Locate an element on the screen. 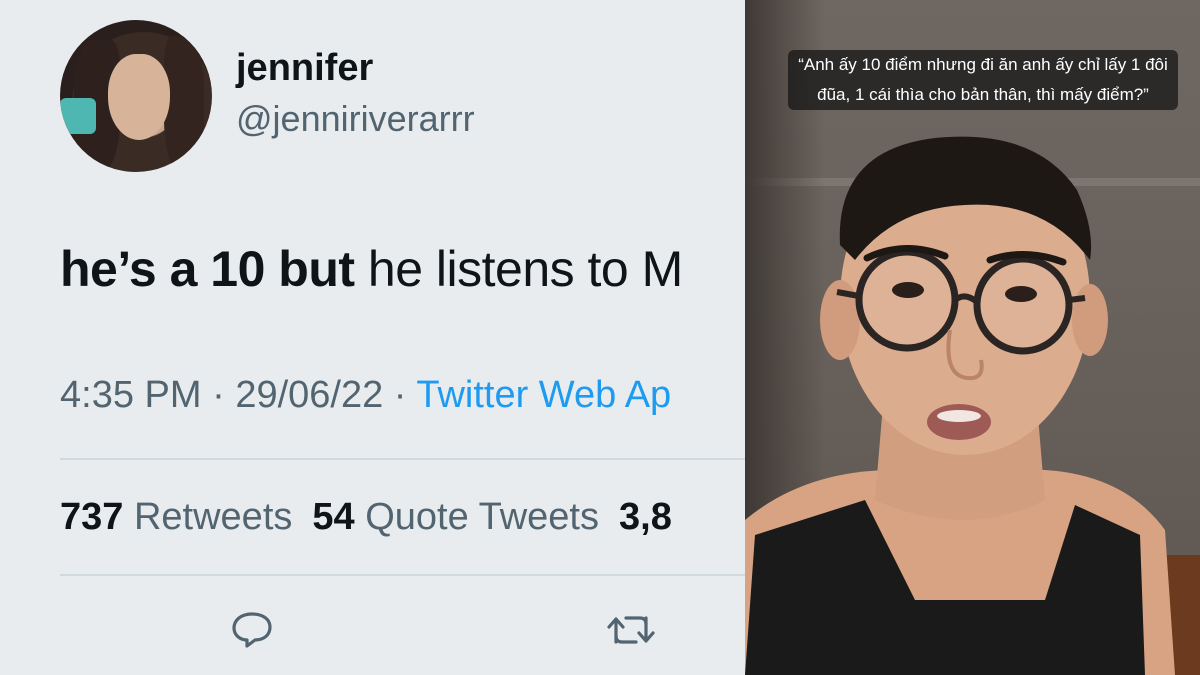 The width and height of the screenshot is (1200, 675). tweet-text: he’s a 10 but he listens to M is located at coordinates (371, 269).